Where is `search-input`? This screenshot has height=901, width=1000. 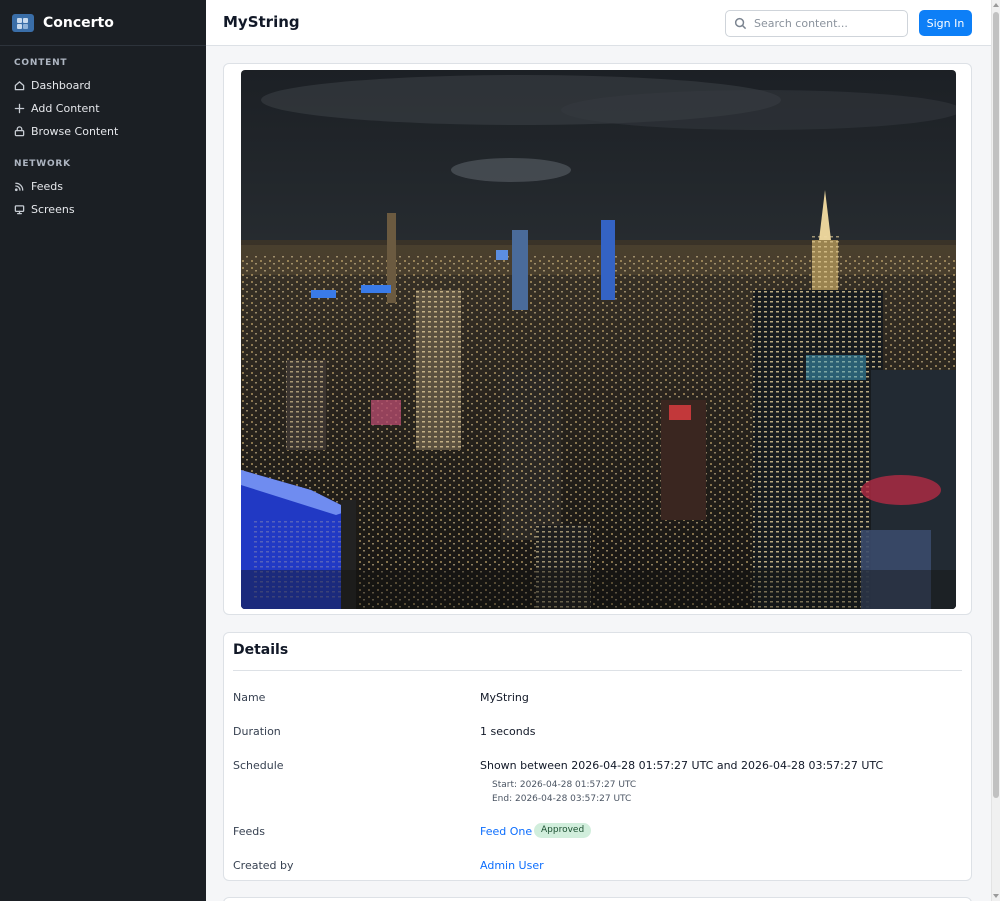
search-input is located at coordinates (824, 23).